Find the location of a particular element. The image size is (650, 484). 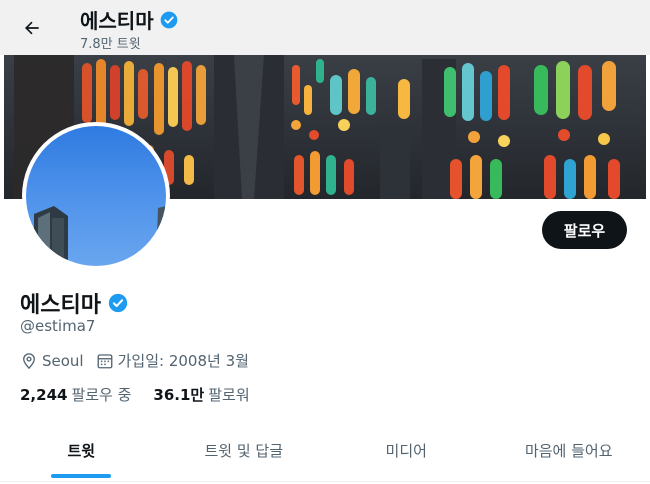

back-arrow-icon is located at coordinates (32, 28).